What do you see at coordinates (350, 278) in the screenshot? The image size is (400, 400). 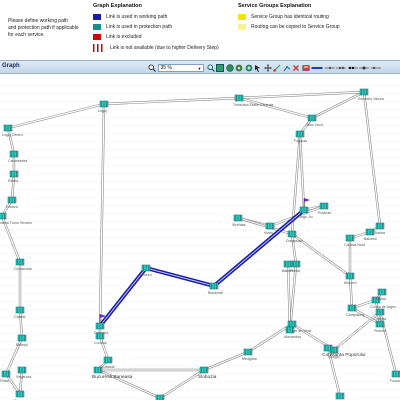 I see `graph-node: Mioveni` at bounding box center [350, 278].